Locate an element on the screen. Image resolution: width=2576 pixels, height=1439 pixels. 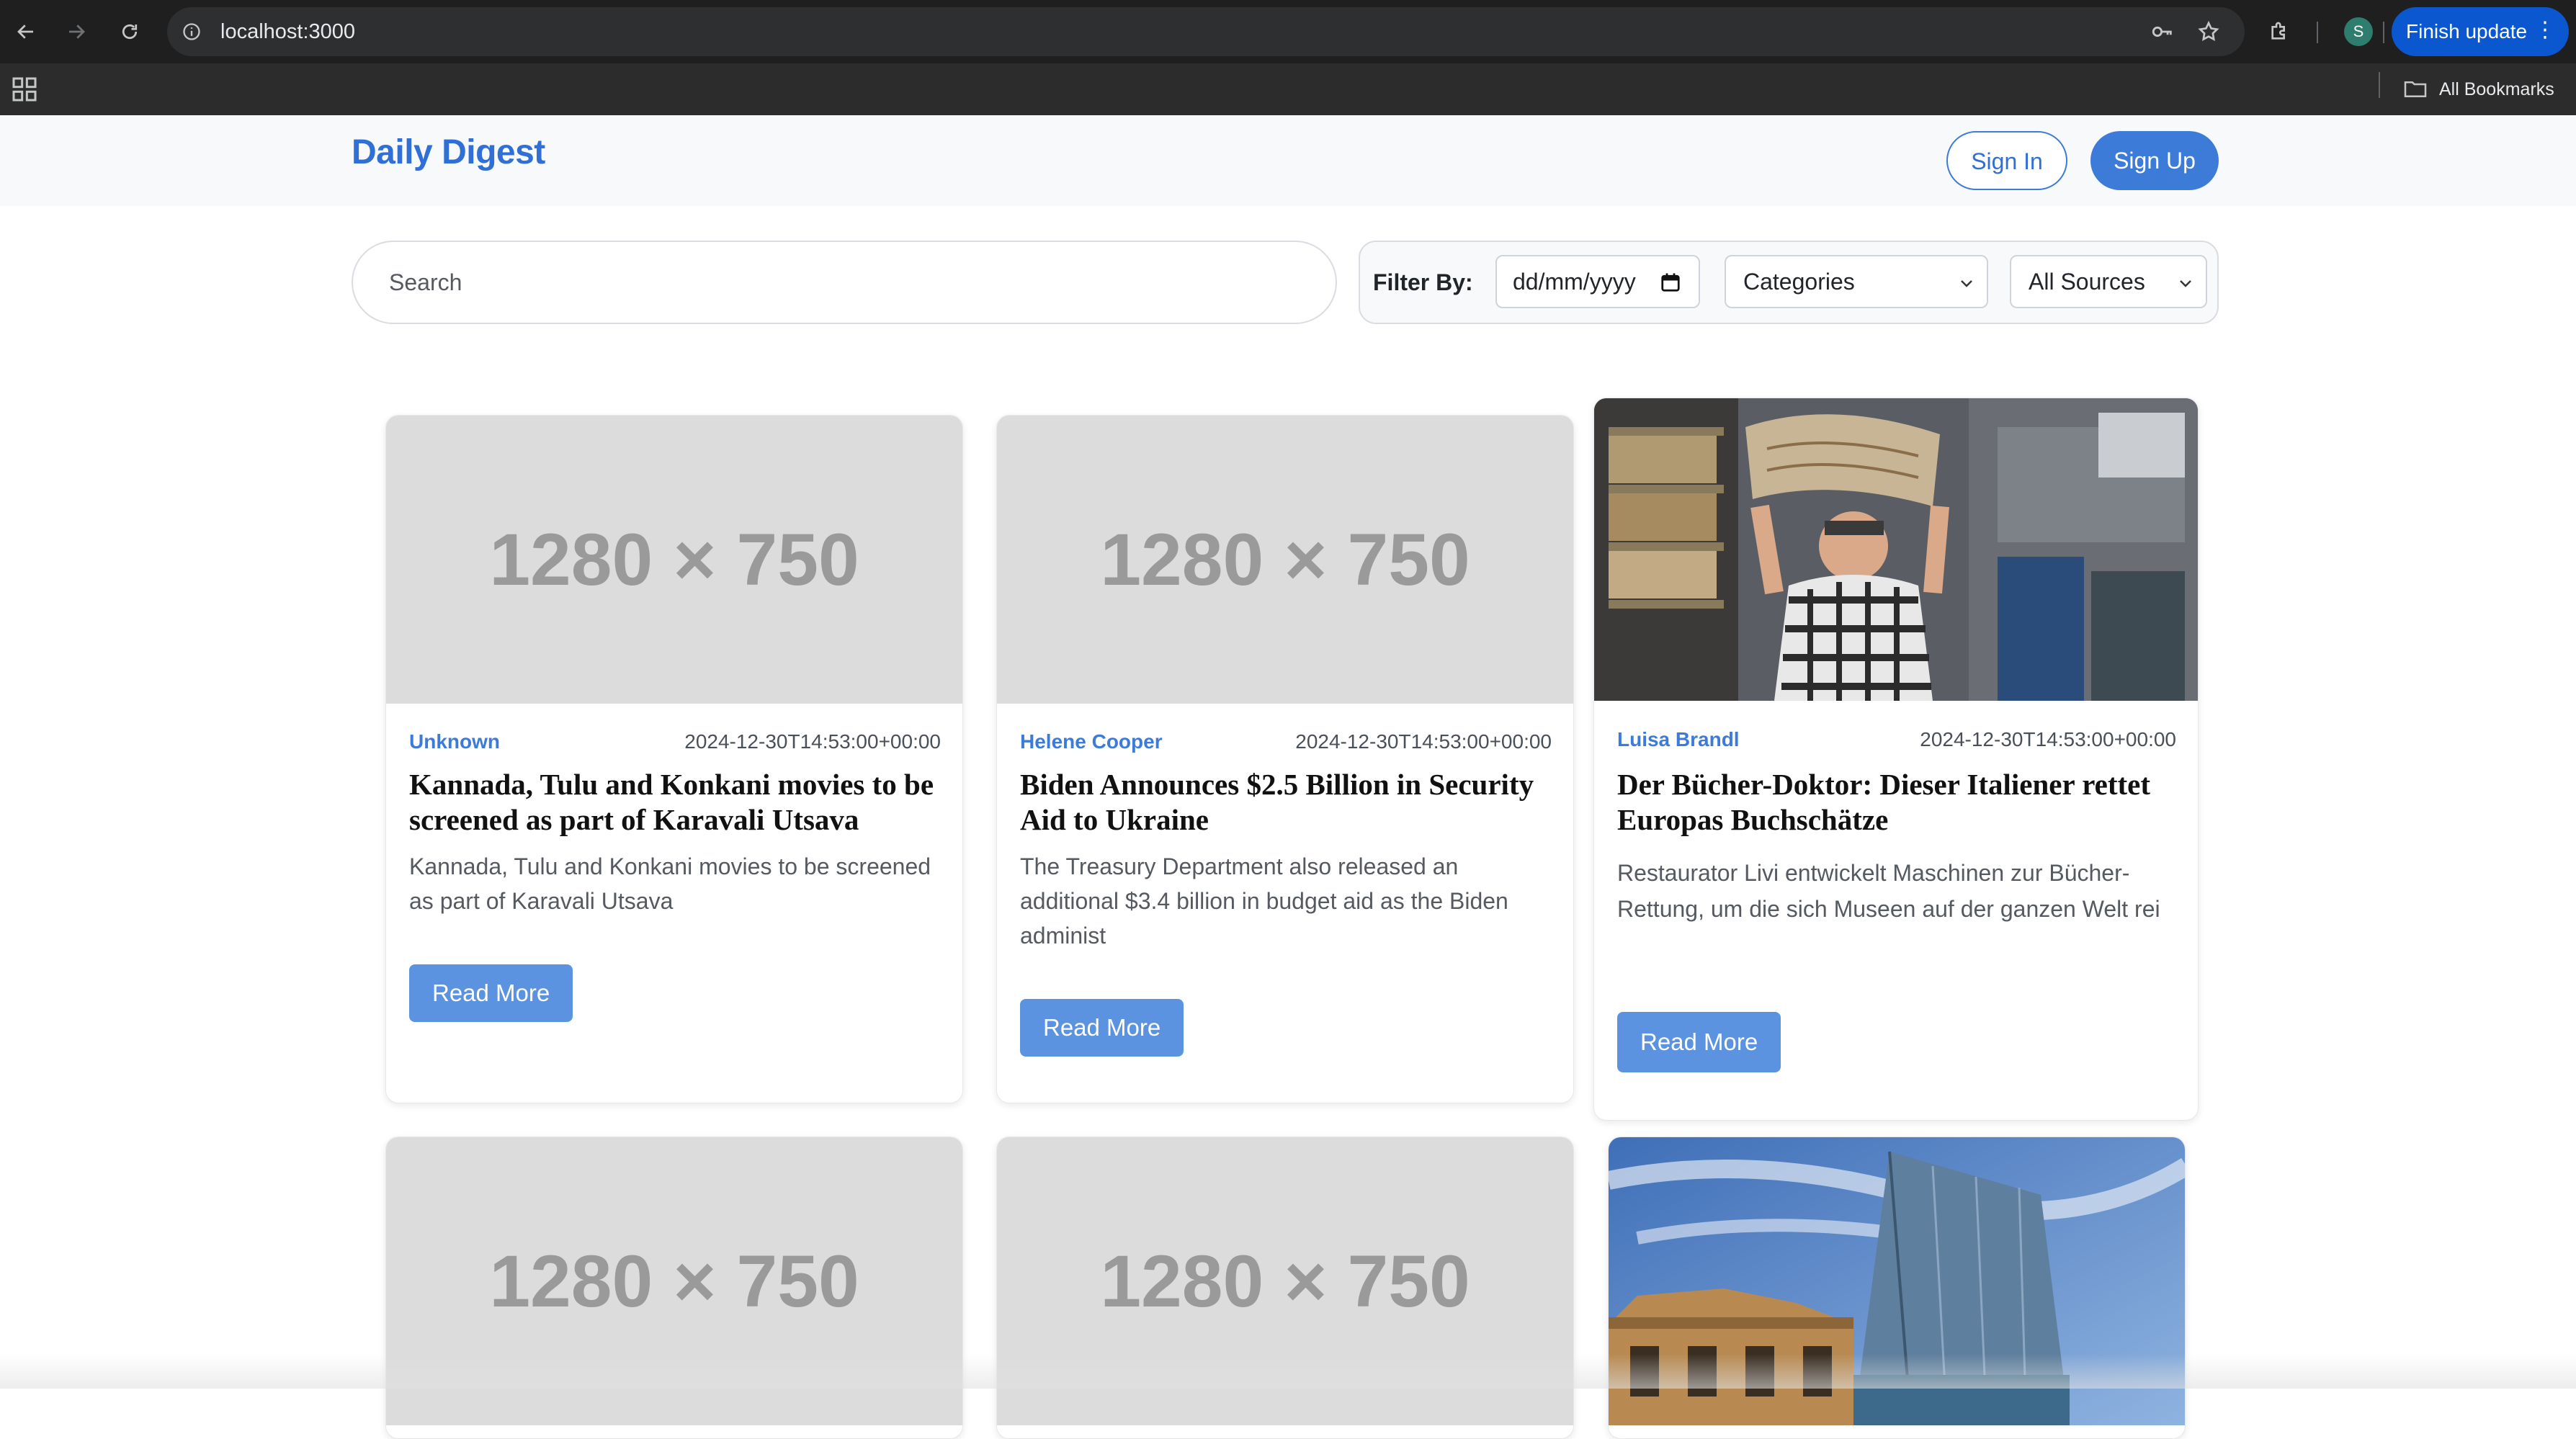
back-icon is located at coordinates (26, 31).